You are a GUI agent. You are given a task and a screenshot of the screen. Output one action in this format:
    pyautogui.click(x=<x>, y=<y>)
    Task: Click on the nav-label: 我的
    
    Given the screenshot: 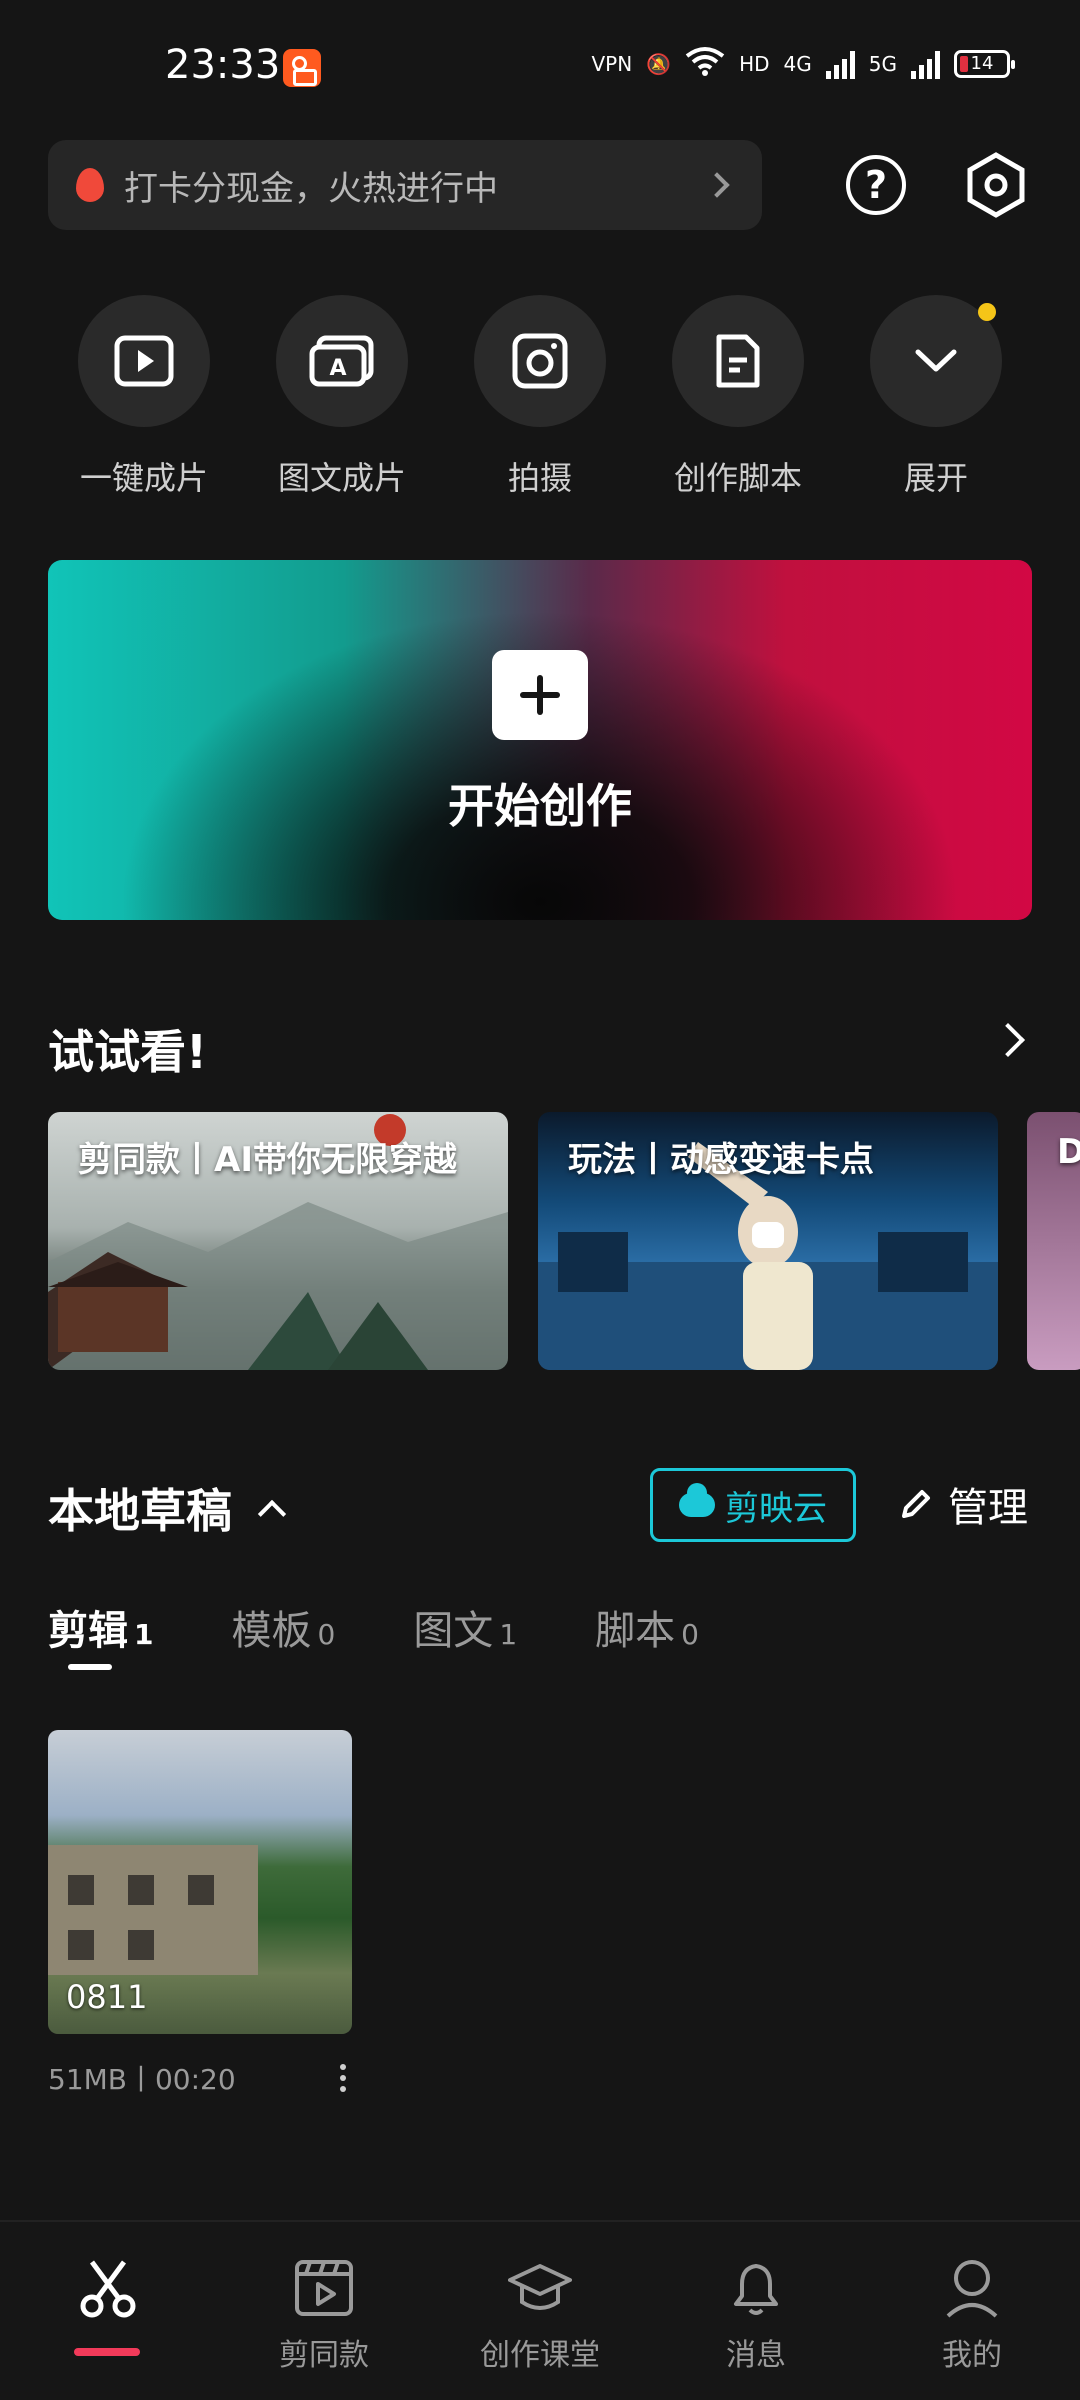 What is the action you would take?
    pyautogui.click(x=972, y=2355)
    